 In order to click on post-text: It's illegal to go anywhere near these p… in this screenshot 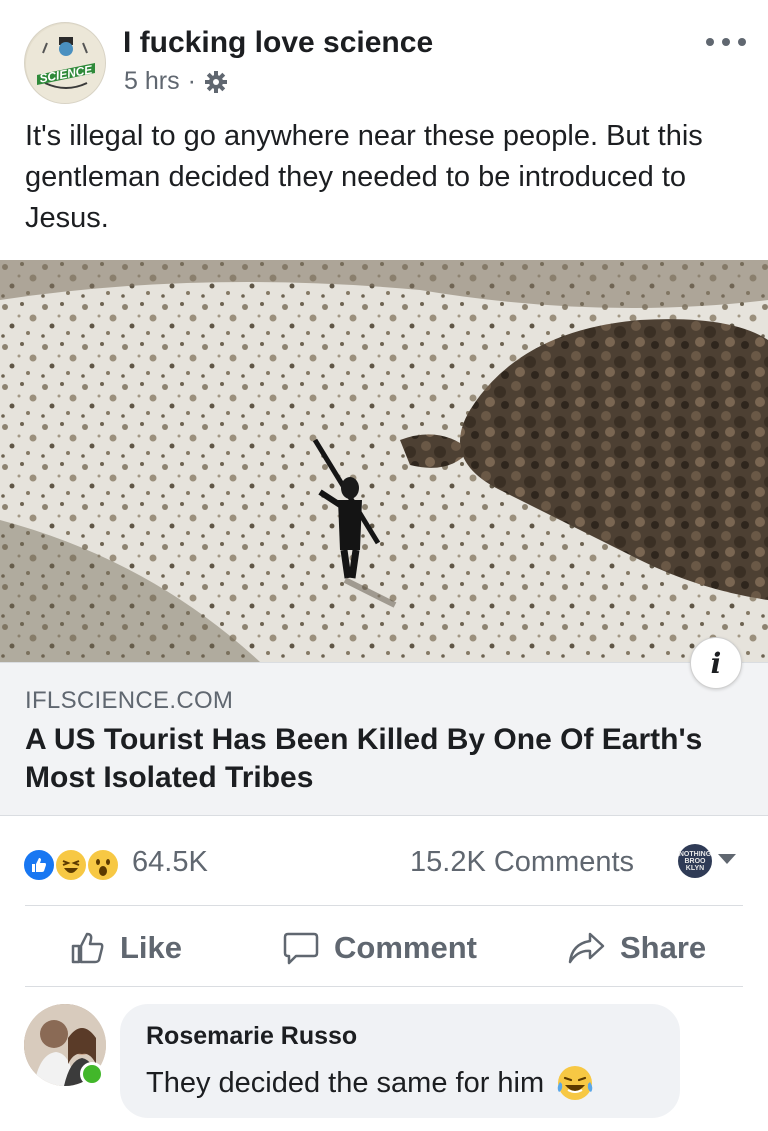, I will do `click(364, 177)`.